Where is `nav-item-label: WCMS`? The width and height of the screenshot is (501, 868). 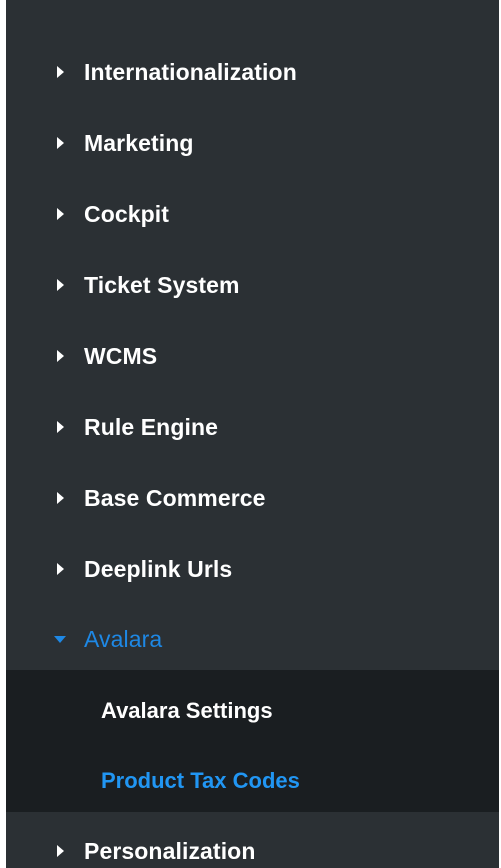
nav-item-label: WCMS is located at coordinates (121, 355).